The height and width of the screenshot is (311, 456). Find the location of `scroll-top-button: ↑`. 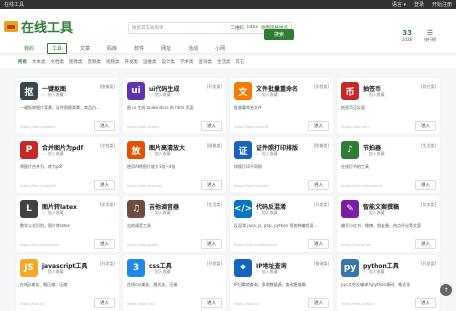

scroll-top-button: ↑ is located at coordinates (446, 290).